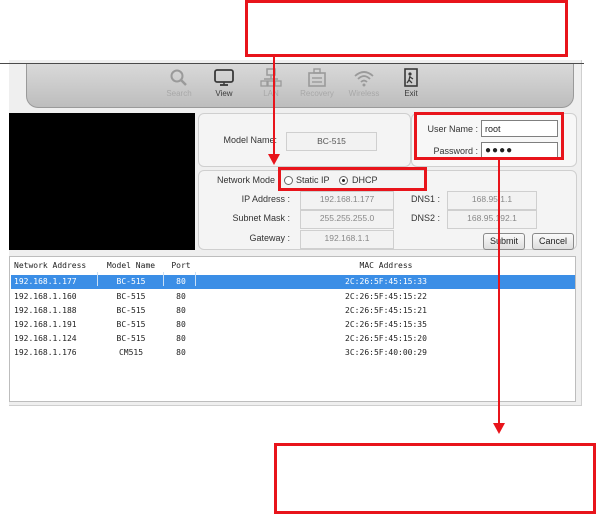  I want to click on recovery-icon, so click(317, 77).